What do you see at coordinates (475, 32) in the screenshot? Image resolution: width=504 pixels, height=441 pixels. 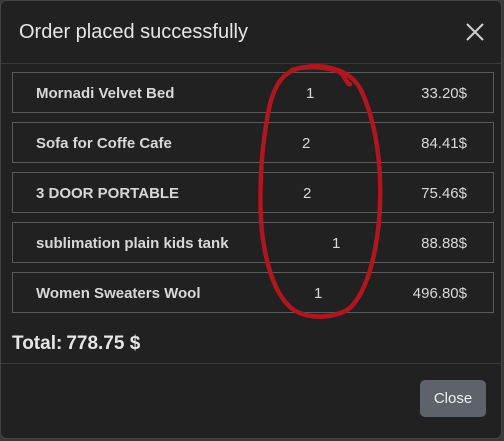 I see `close-x-icon` at bounding box center [475, 32].